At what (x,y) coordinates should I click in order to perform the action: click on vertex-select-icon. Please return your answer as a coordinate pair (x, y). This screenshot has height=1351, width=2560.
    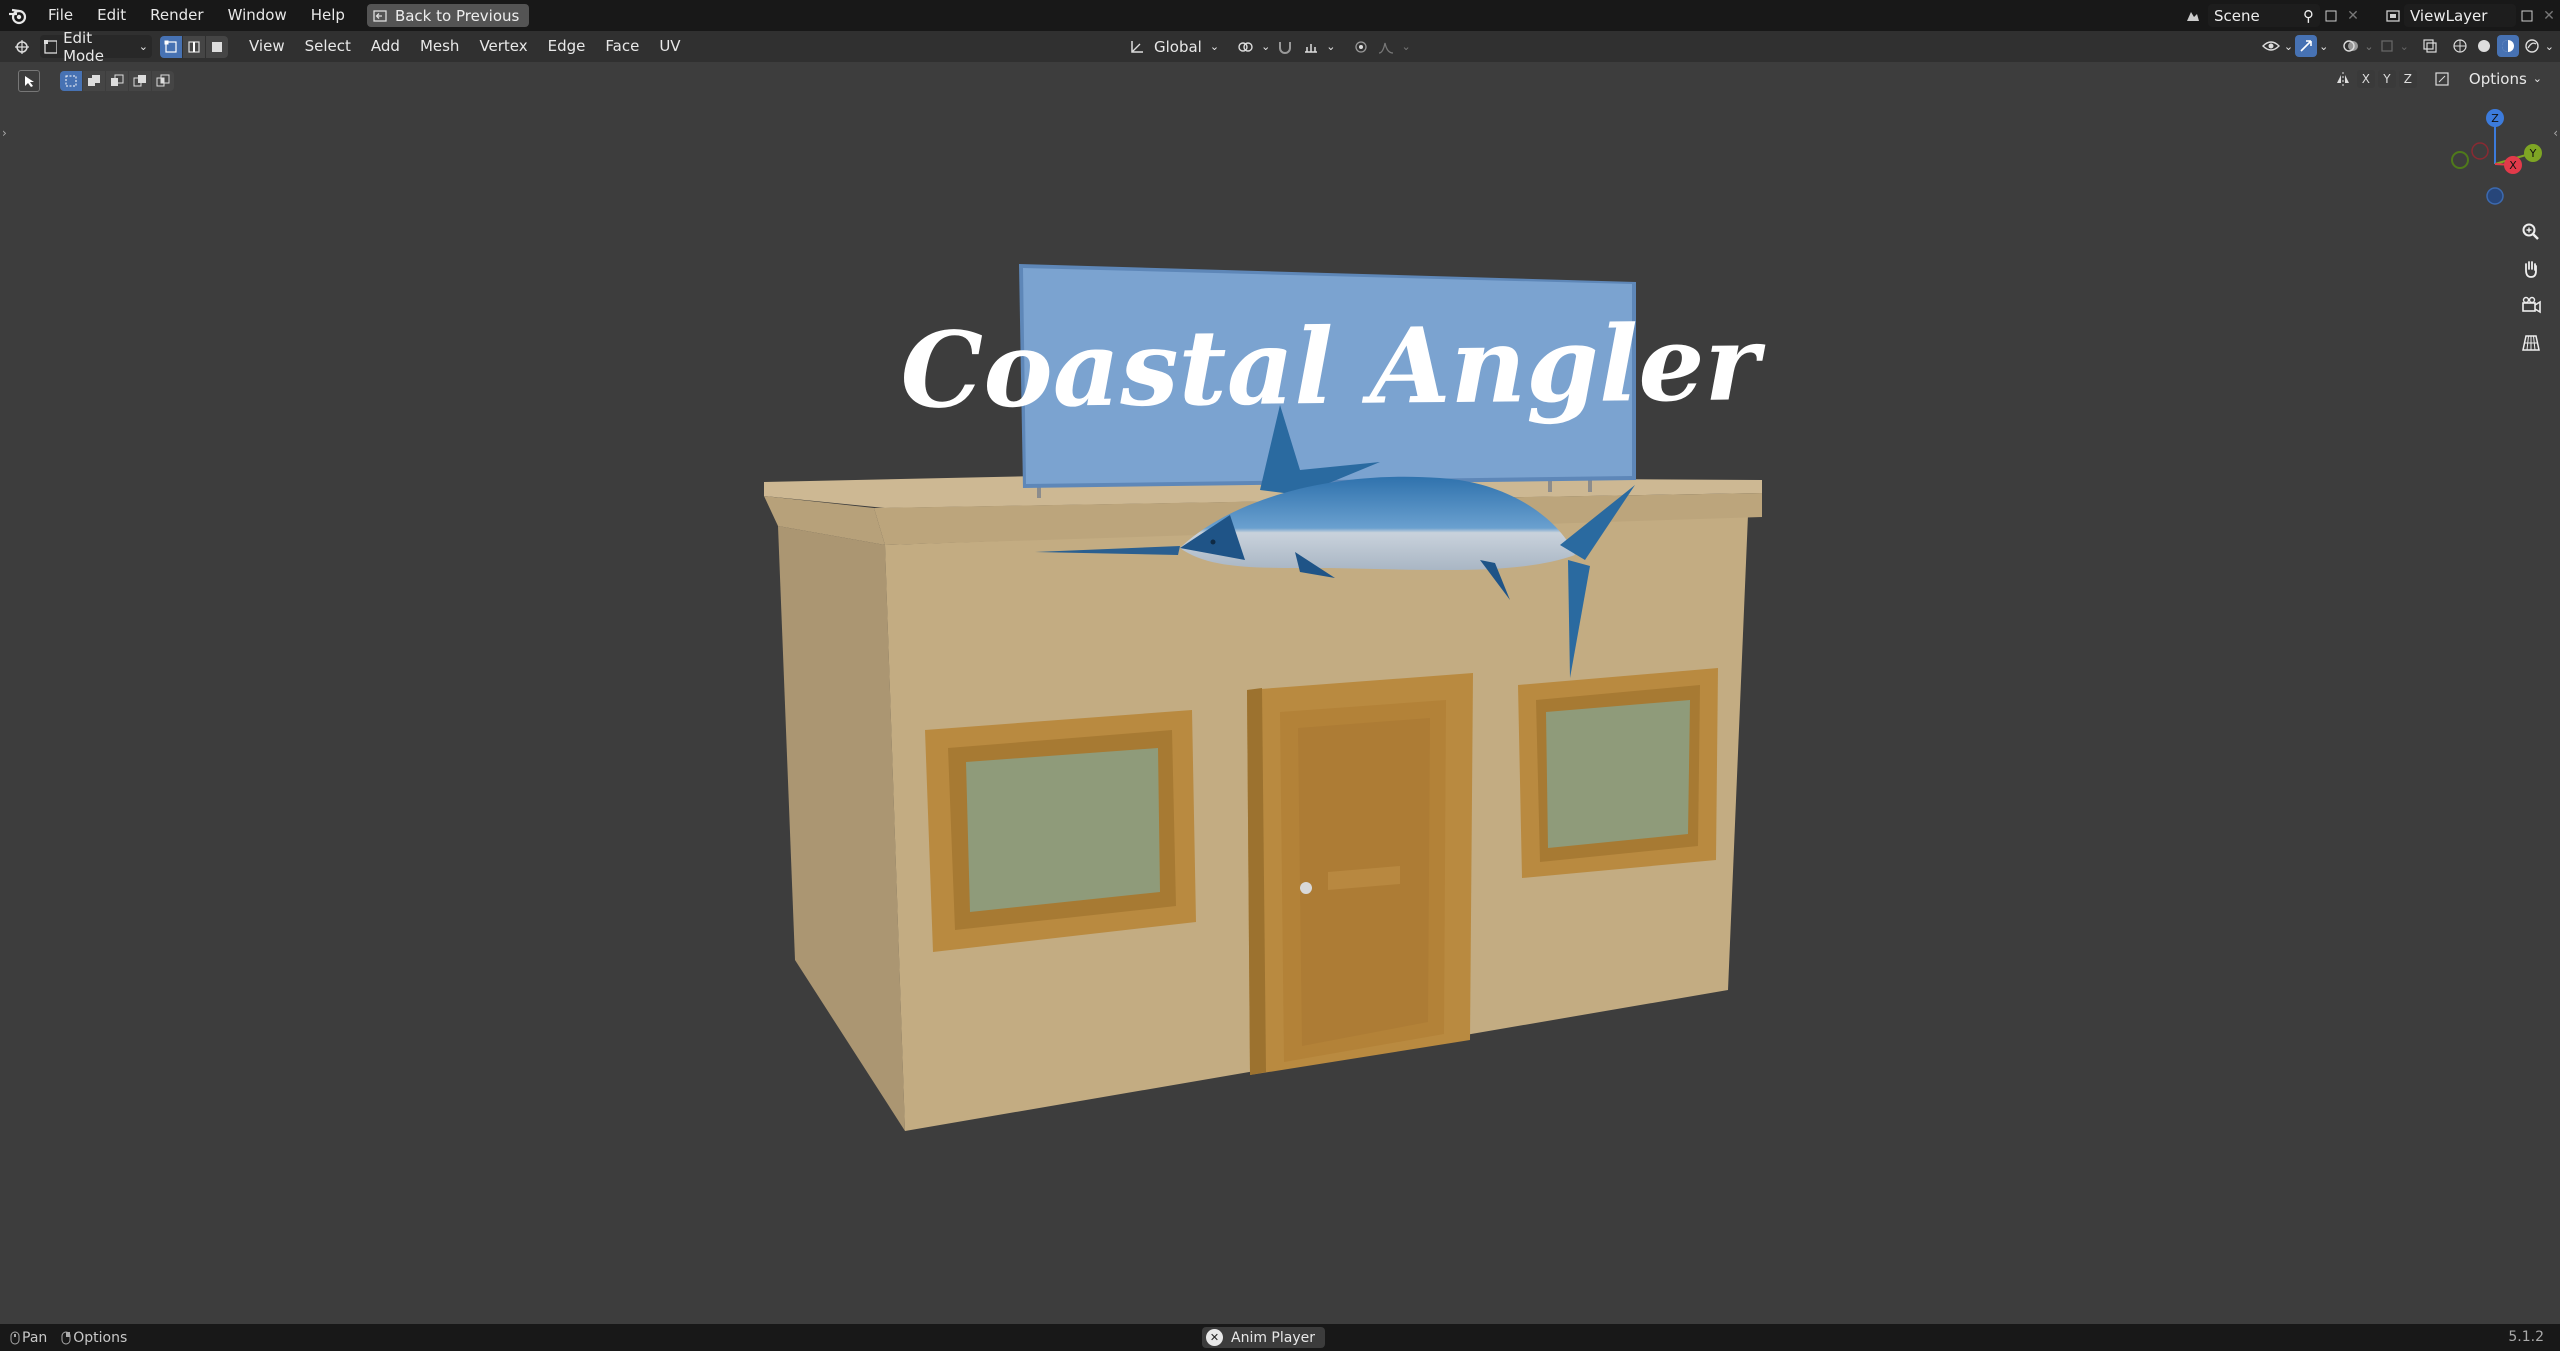
    Looking at the image, I should click on (171, 46).